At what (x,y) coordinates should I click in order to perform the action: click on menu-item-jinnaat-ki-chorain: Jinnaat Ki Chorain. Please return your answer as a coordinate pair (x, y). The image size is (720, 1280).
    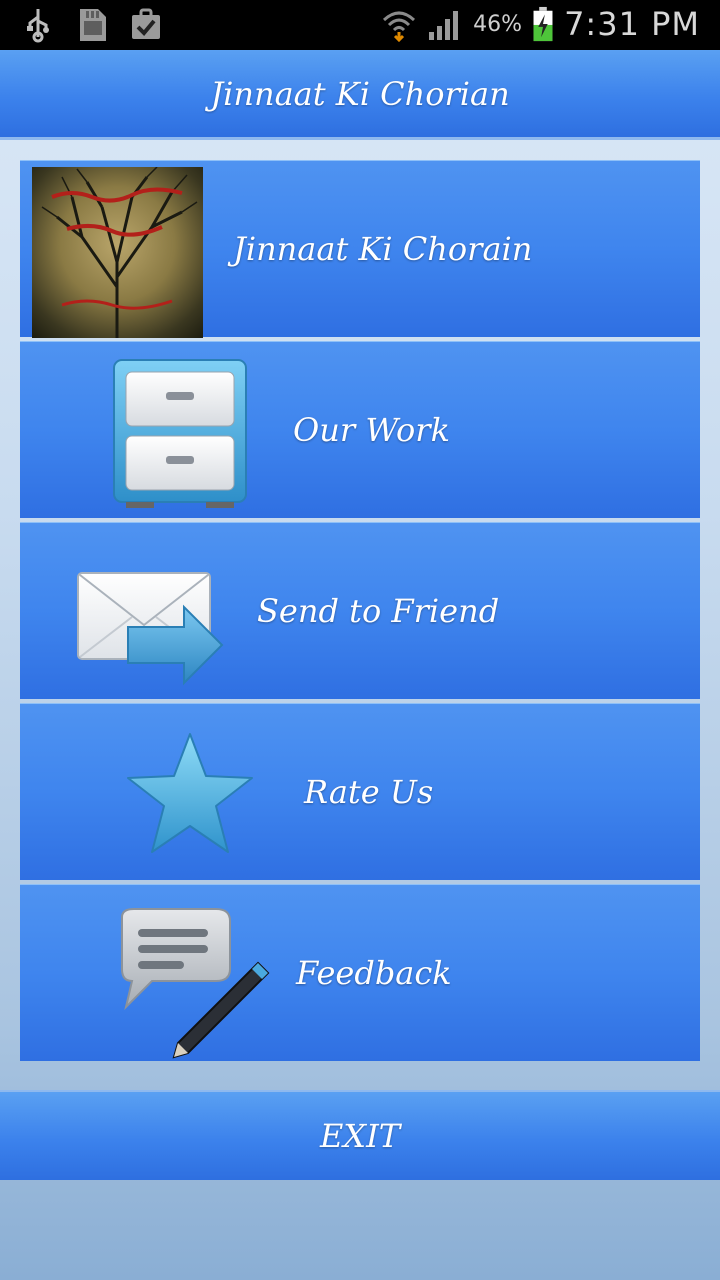
    Looking at the image, I should click on (360, 249).